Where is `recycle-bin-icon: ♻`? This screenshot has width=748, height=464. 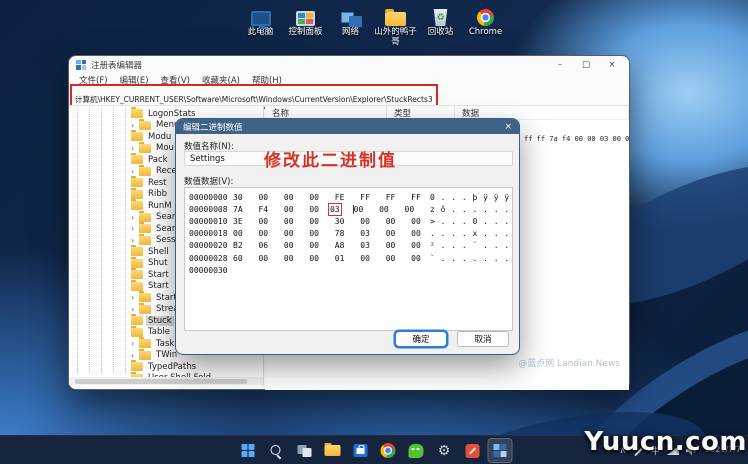 recycle-bin-icon: ♻ is located at coordinates (440, 17).